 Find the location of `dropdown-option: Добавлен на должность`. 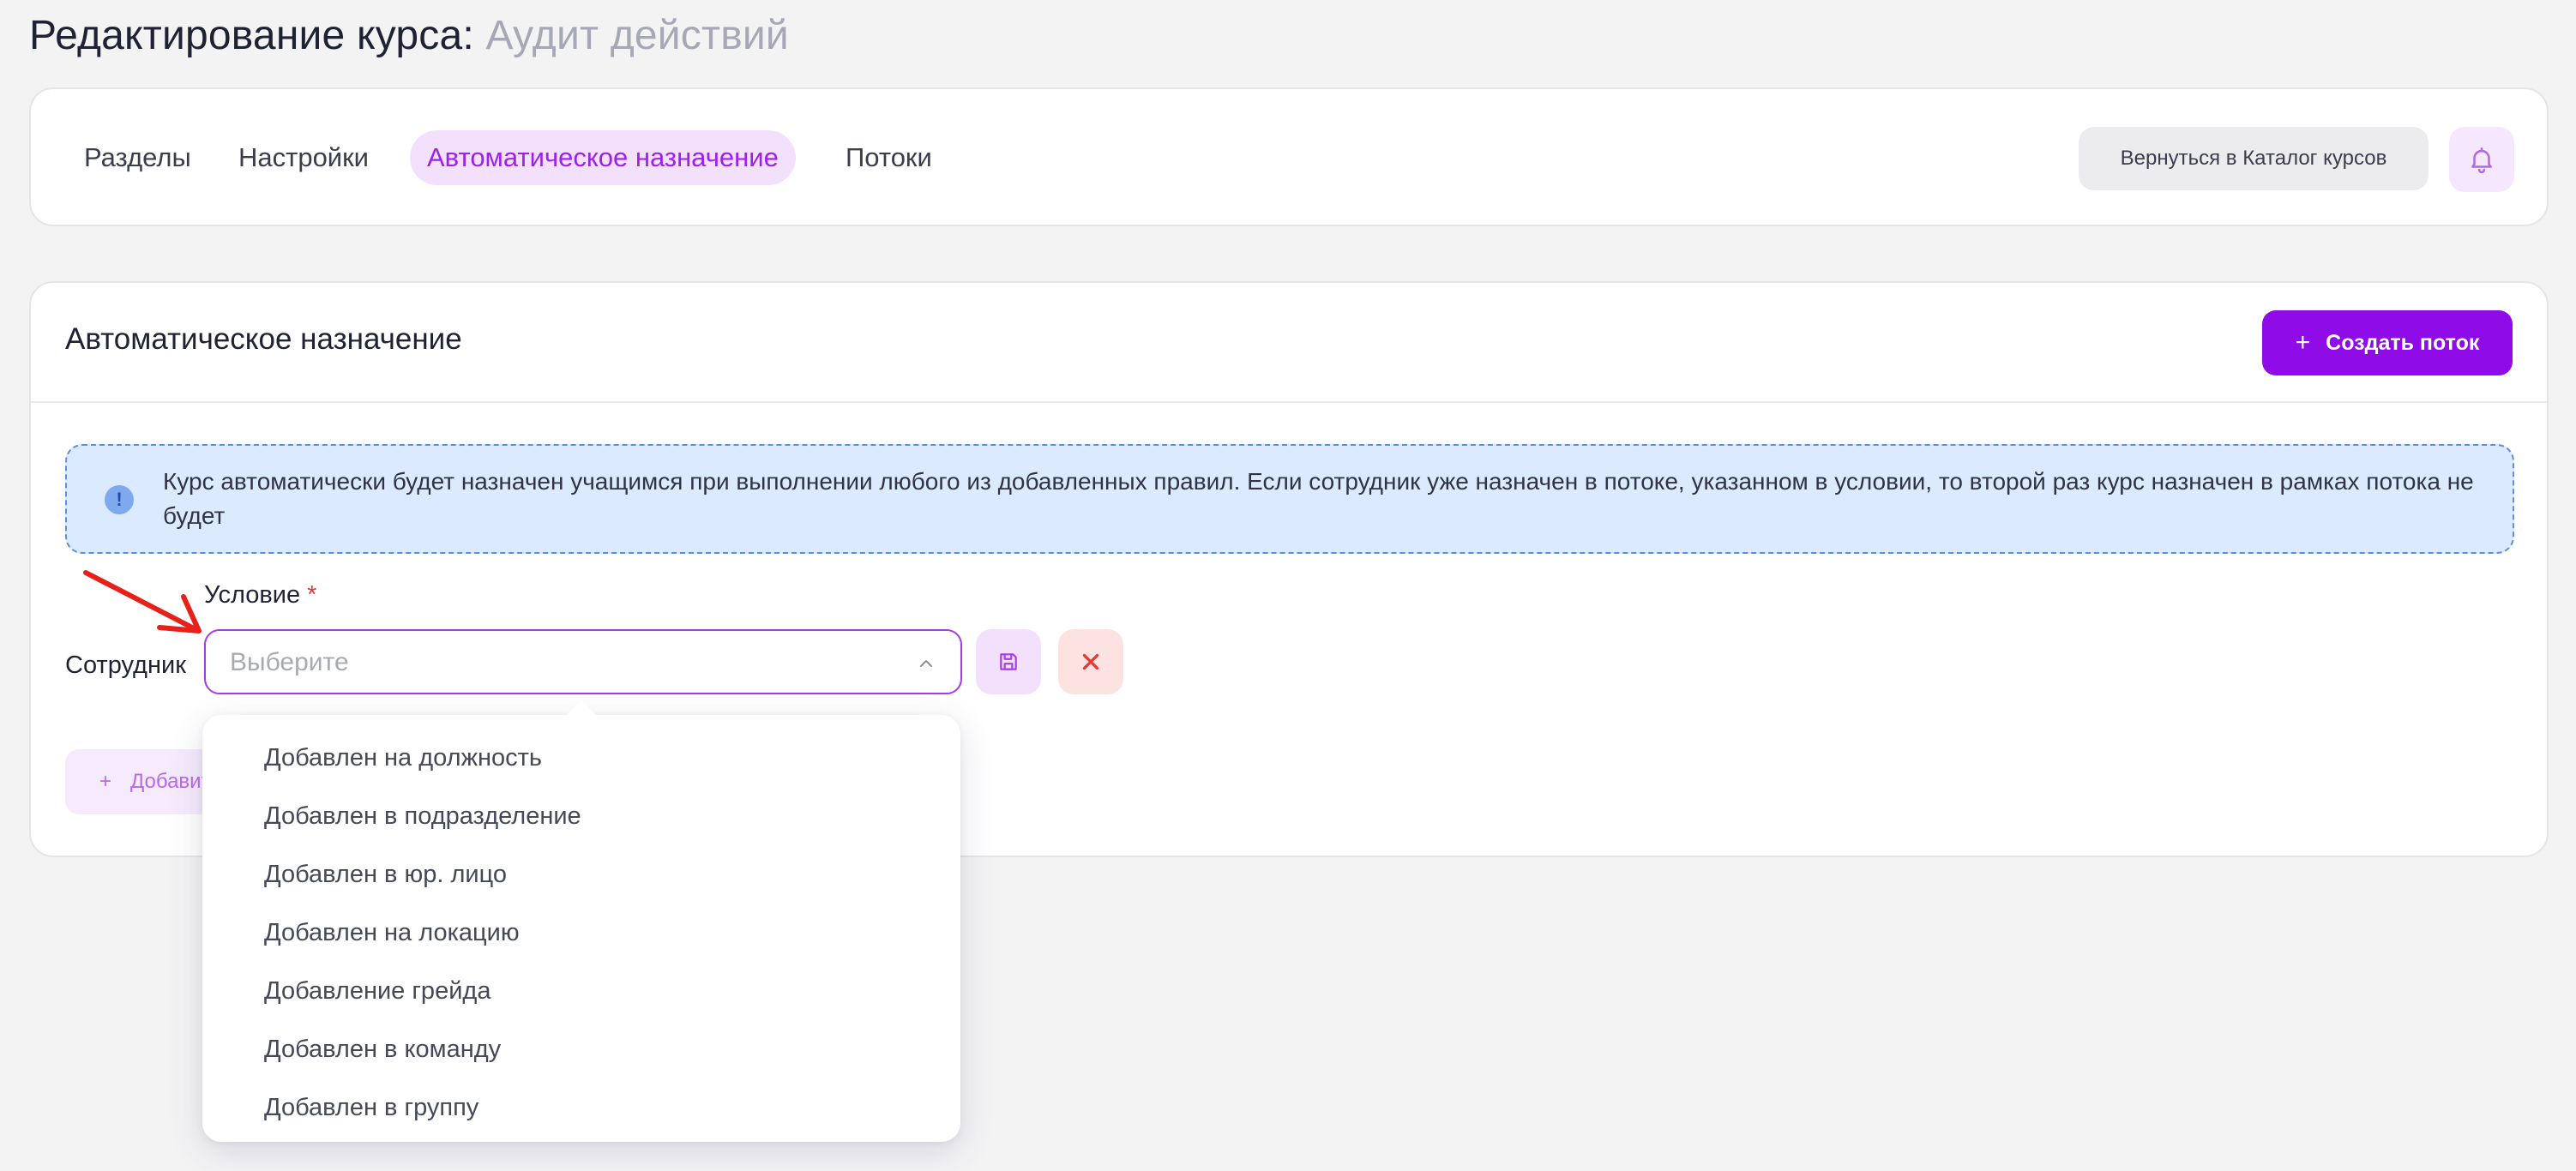

dropdown-option: Добавлен на должность is located at coordinates (581, 758).